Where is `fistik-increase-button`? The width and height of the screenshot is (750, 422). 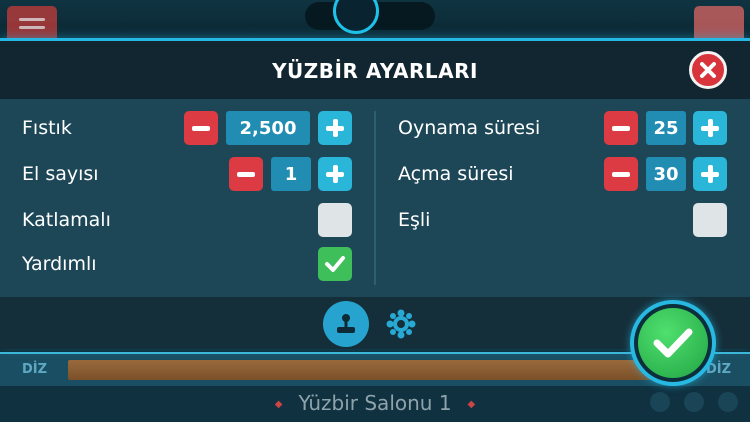 fistik-increase-button is located at coordinates (335, 128).